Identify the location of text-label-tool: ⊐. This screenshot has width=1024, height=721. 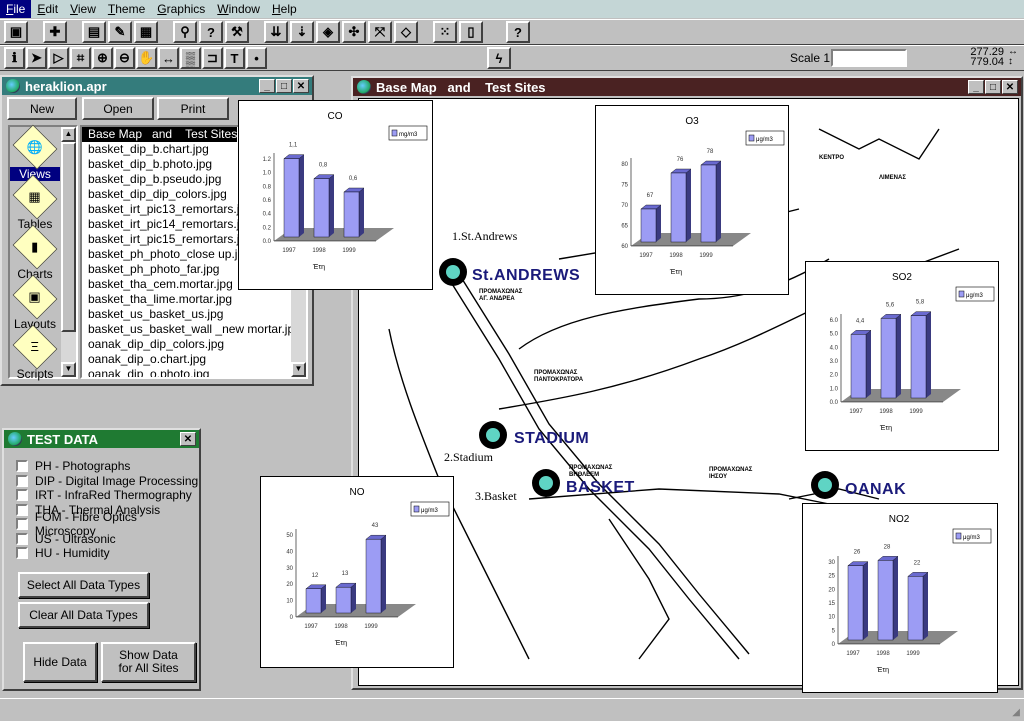
(212, 58).